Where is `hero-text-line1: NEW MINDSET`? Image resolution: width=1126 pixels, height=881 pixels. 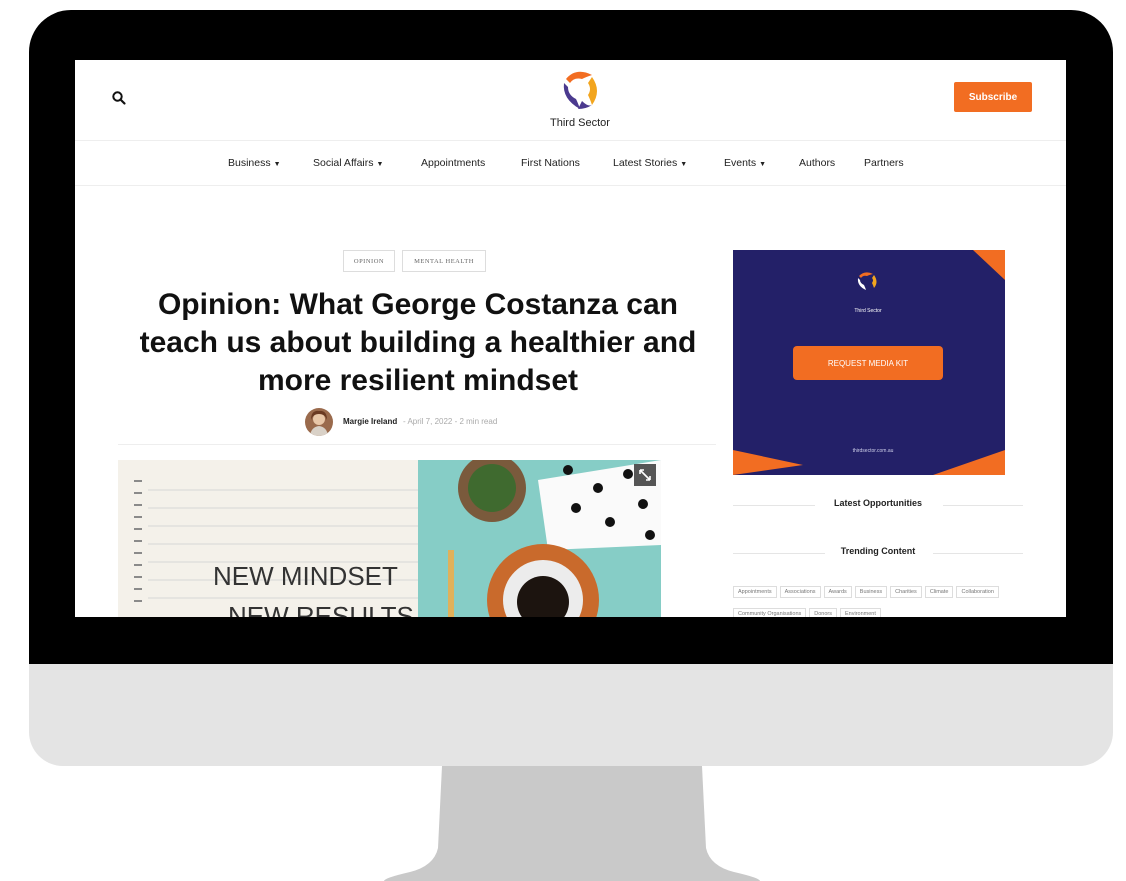
hero-text-line1: NEW MINDSET is located at coordinates (305, 576).